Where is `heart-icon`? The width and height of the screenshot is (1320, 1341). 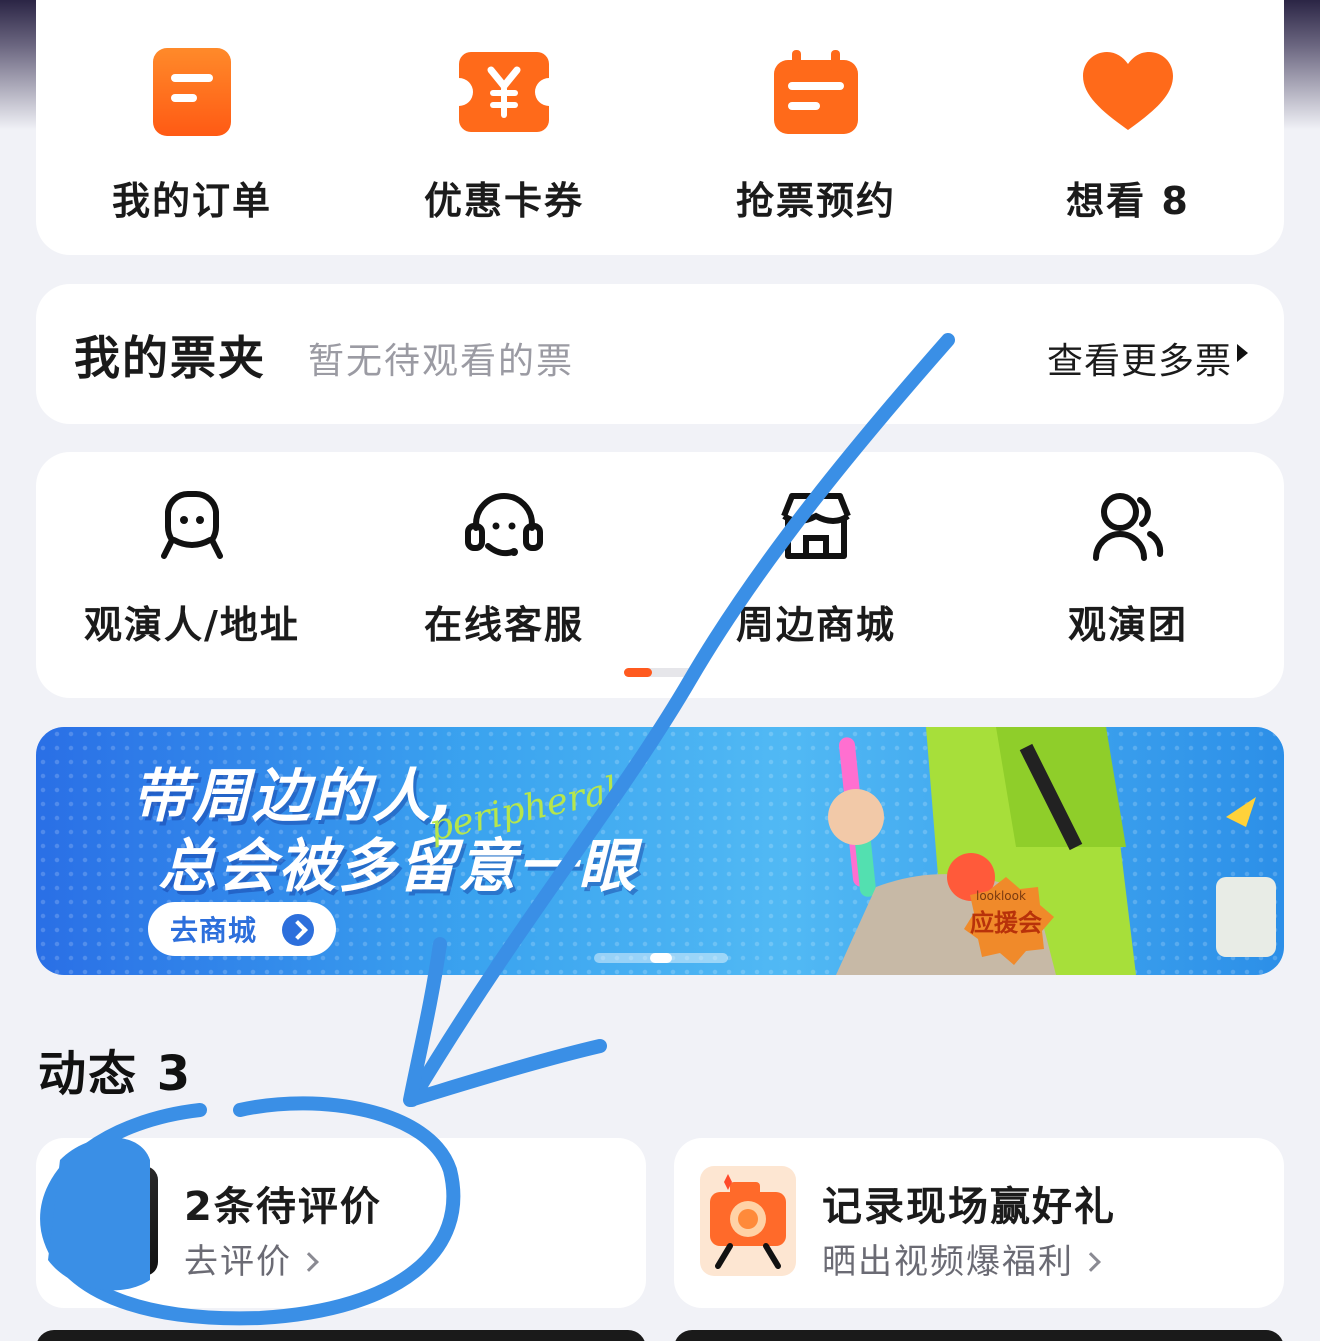 heart-icon is located at coordinates (1128, 92).